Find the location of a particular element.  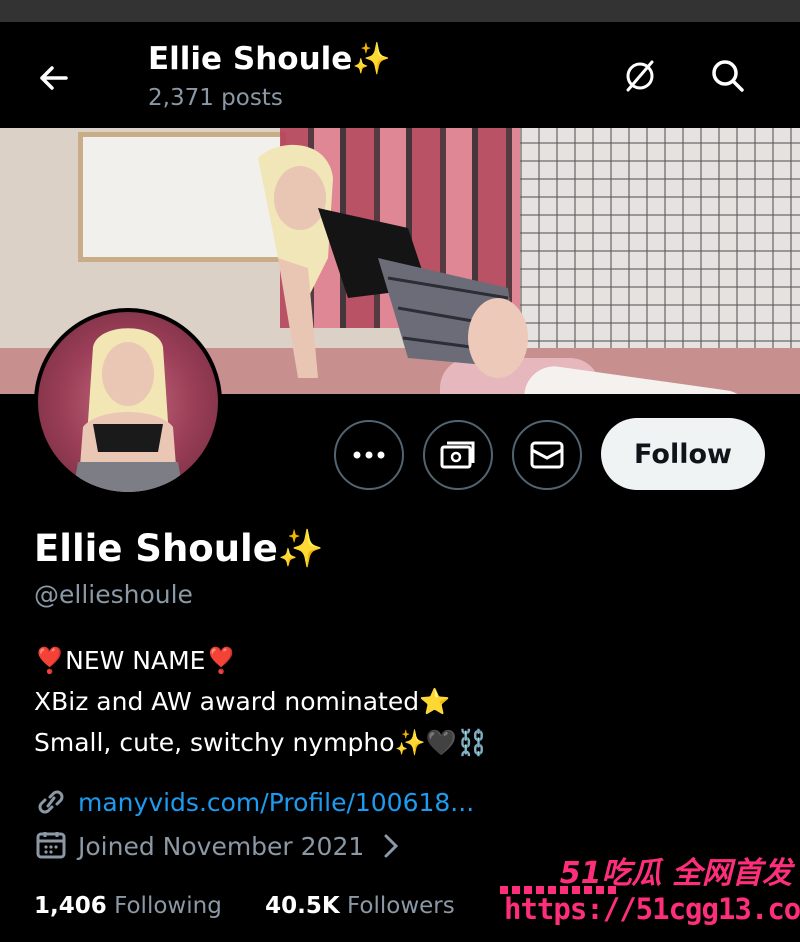

search-button is located at coordinates (728, 76).